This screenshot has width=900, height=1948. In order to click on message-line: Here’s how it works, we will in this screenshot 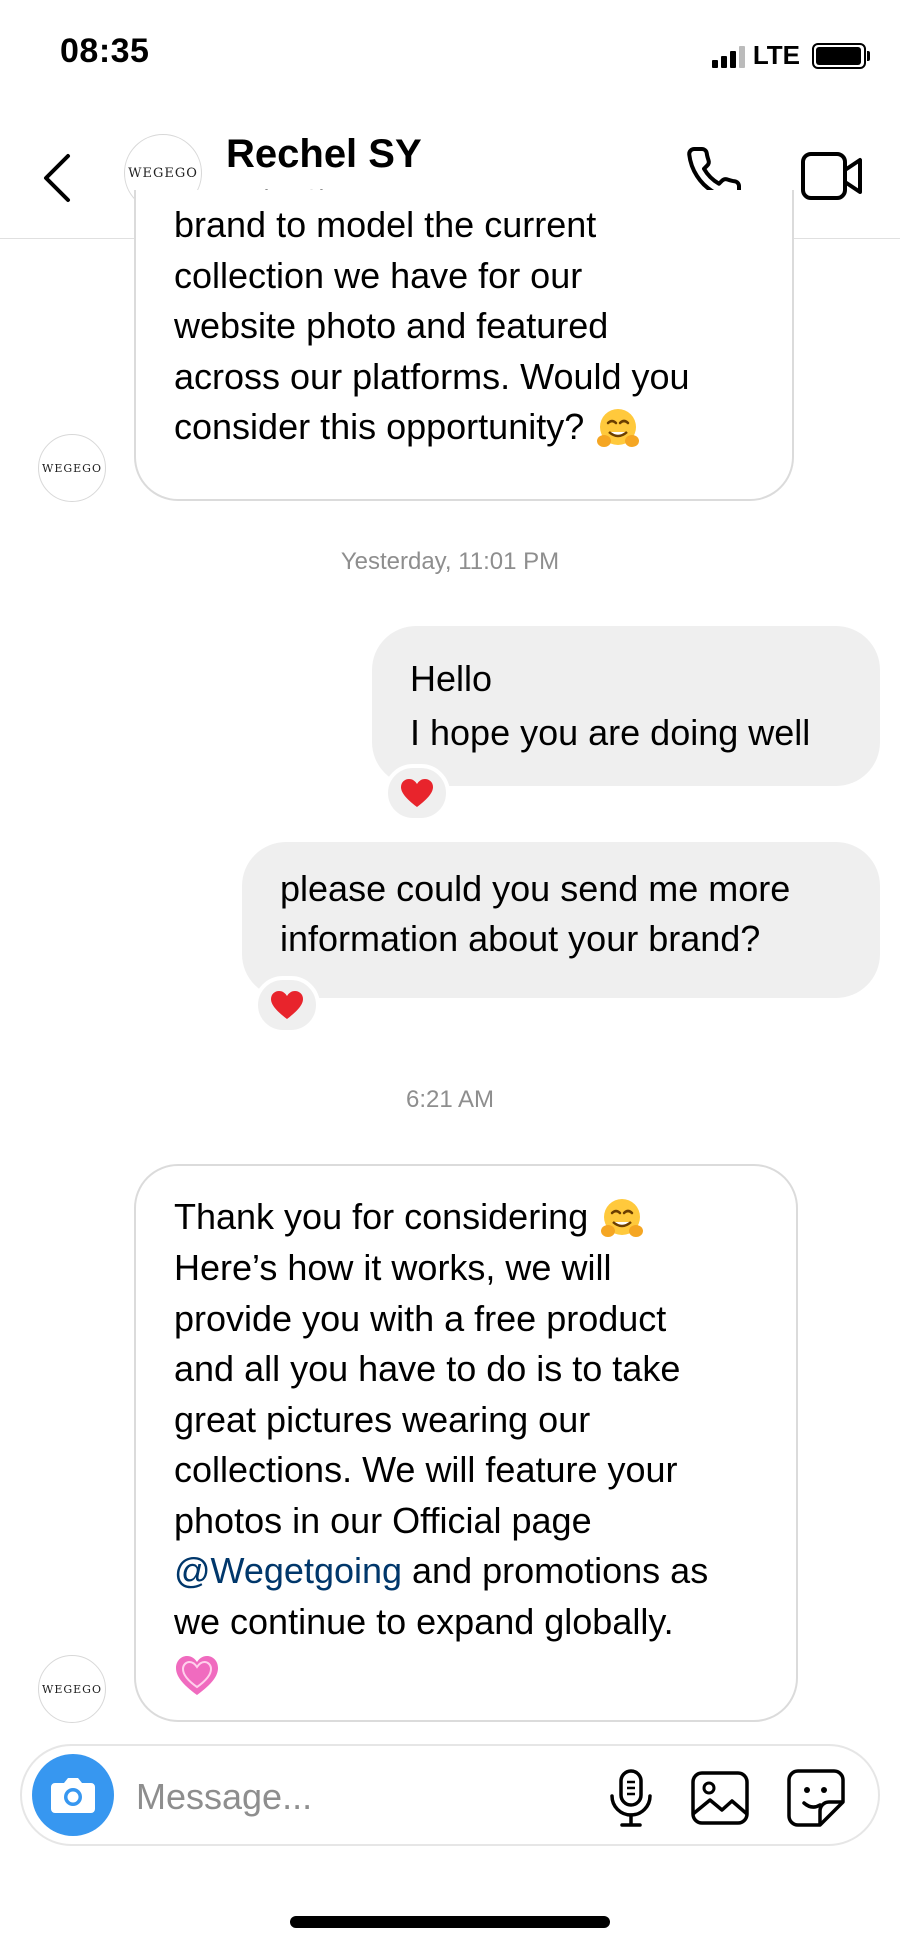, I will do `click(393, 1268)`.